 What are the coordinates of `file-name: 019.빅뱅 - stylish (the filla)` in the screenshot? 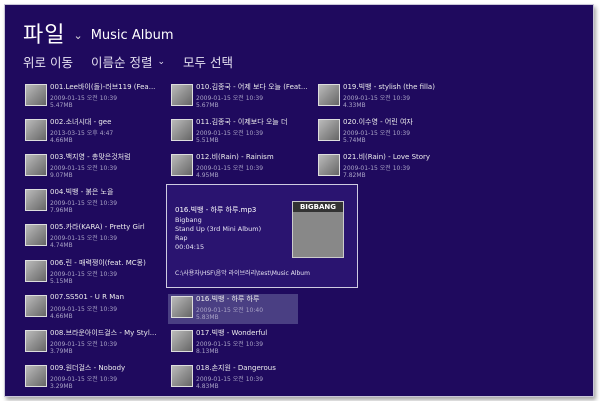 It's located at (389, 87).